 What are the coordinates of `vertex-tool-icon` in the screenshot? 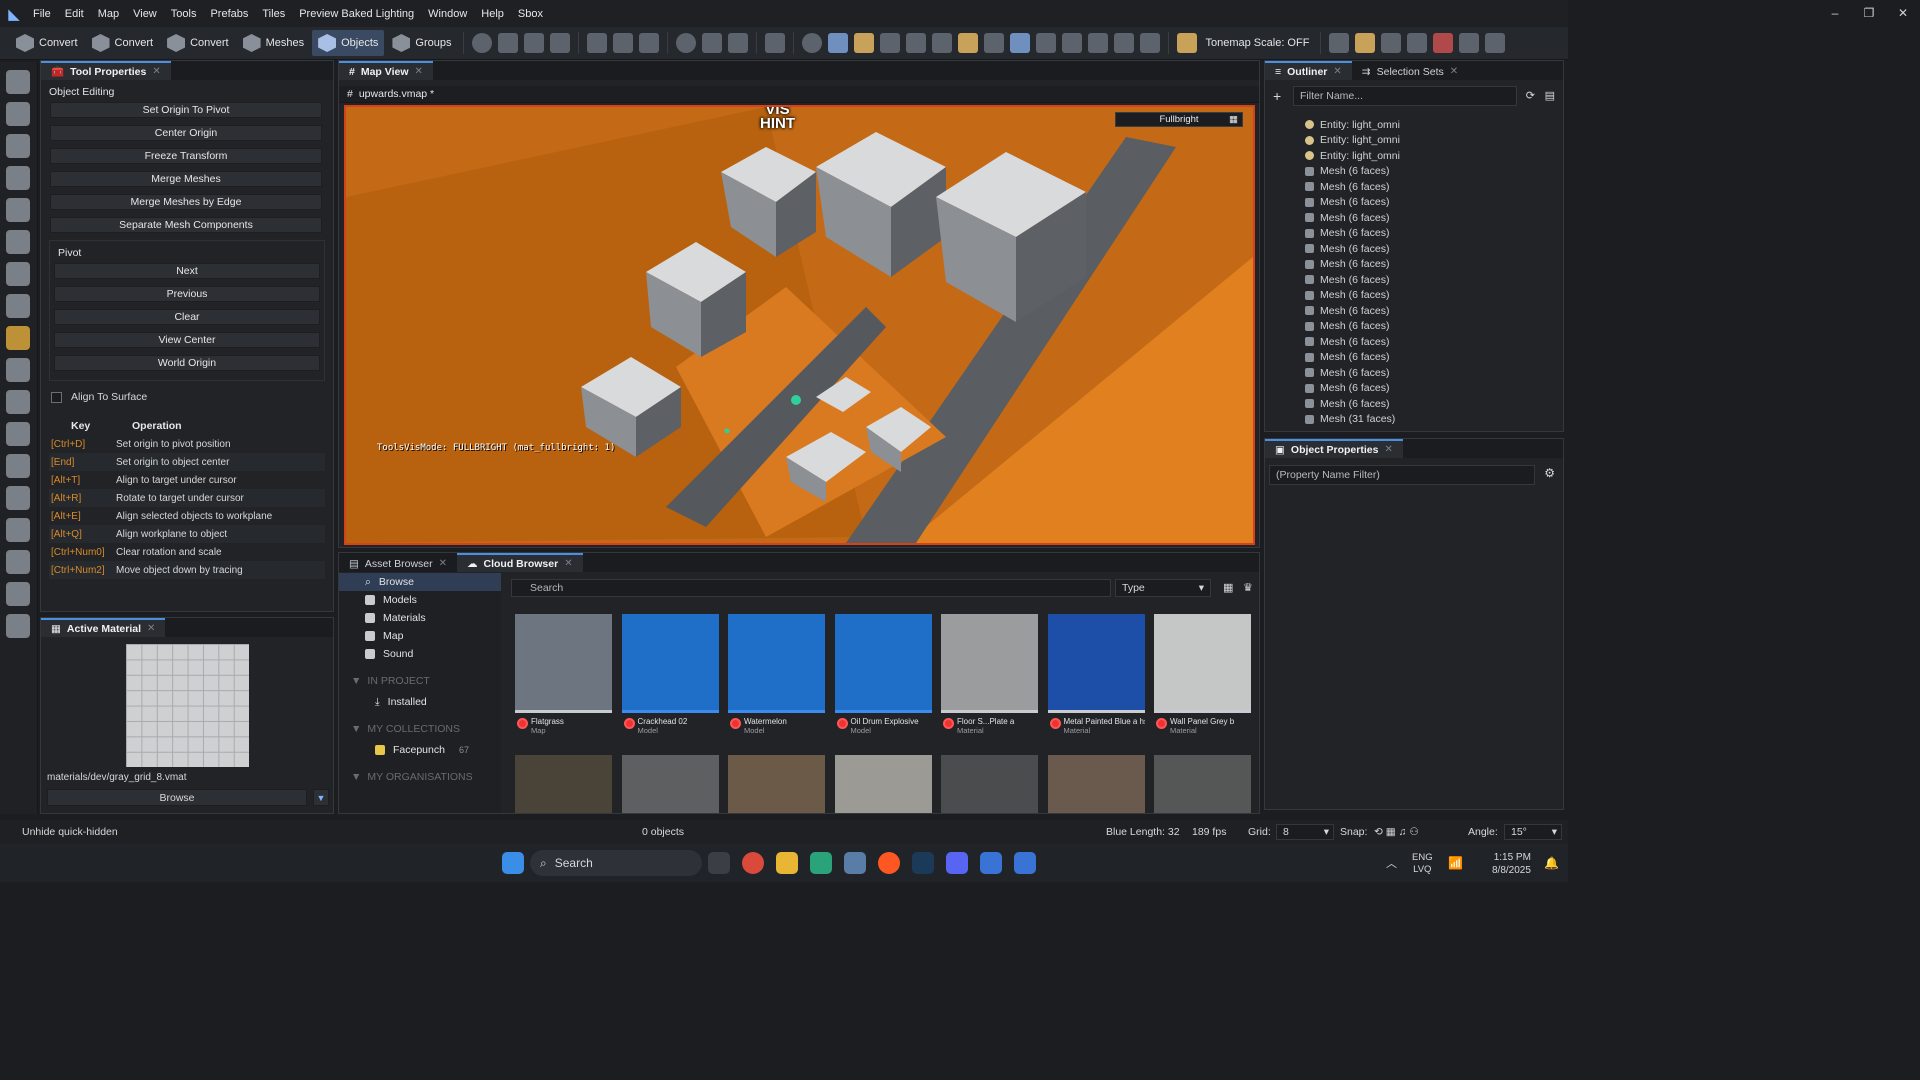 It's located at (18, 402).